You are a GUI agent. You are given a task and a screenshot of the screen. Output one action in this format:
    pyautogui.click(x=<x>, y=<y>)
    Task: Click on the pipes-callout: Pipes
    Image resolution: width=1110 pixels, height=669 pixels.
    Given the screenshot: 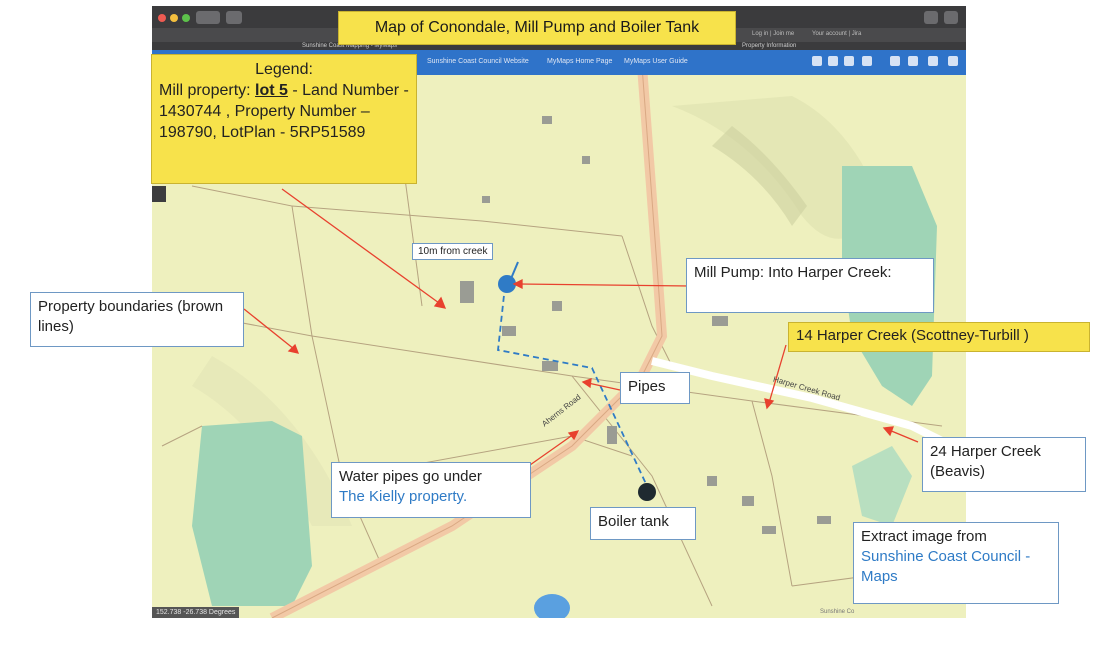 What is the action you would take?
    pyautogui.click(x=655, y=388)
    